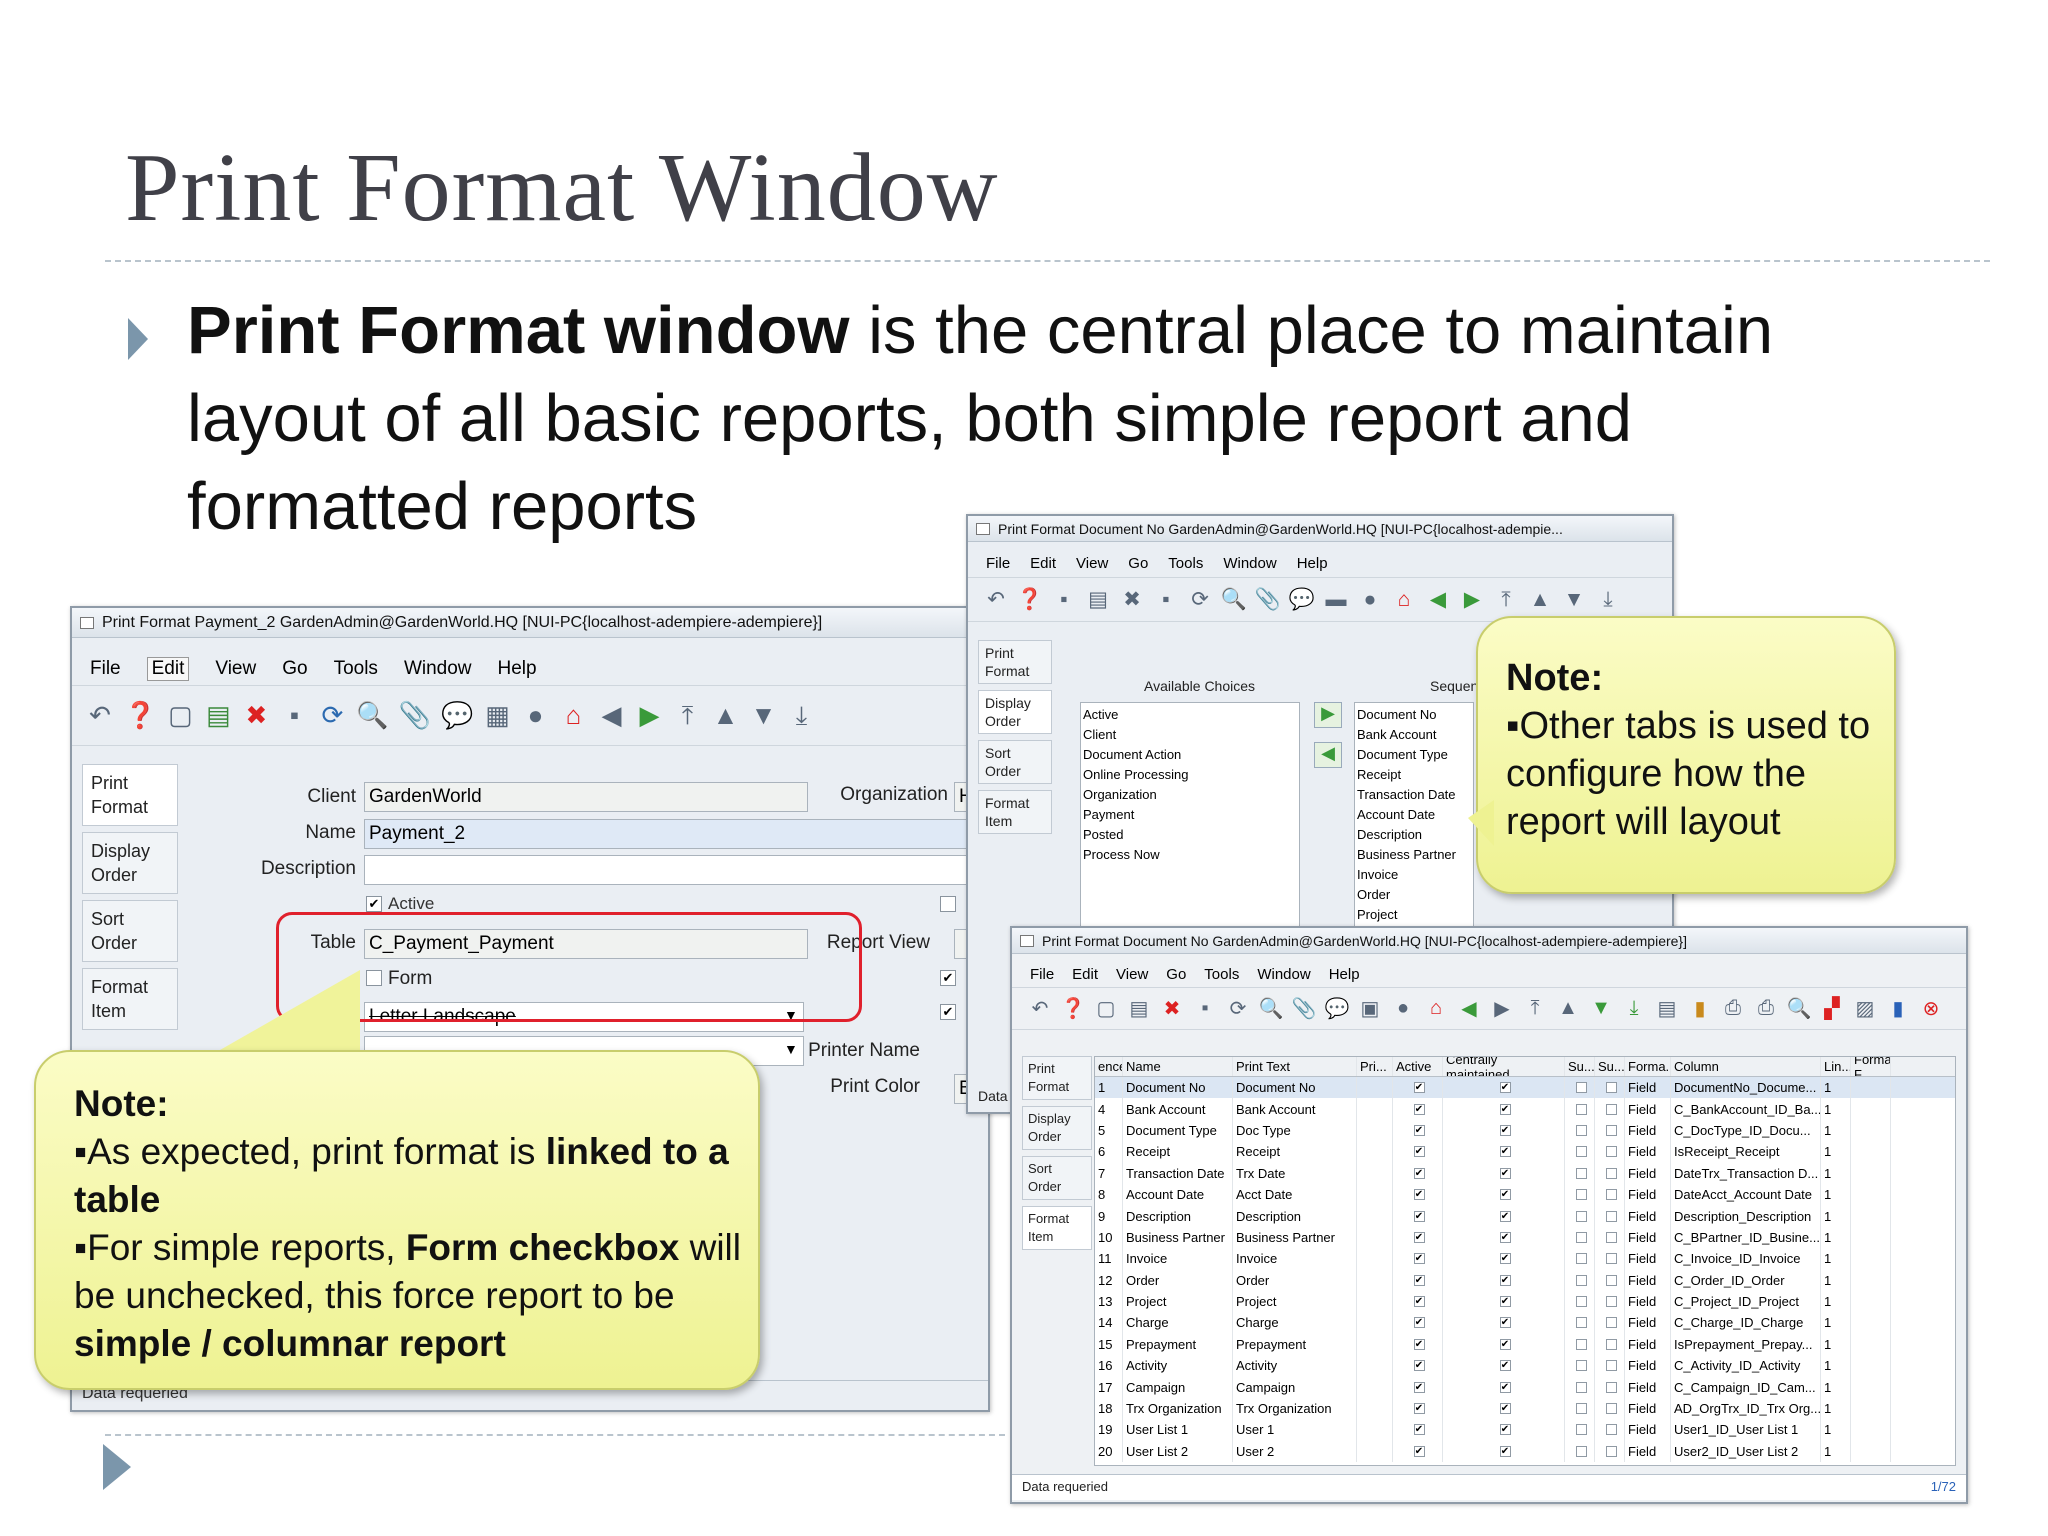 Image resolution: width=2048 pixels, height=1536 pixels. What do you see at coordinates (948, 1012) in the screenshot?
I see `option-checkbox-3: ✔` at bounding box center [948, 1012].